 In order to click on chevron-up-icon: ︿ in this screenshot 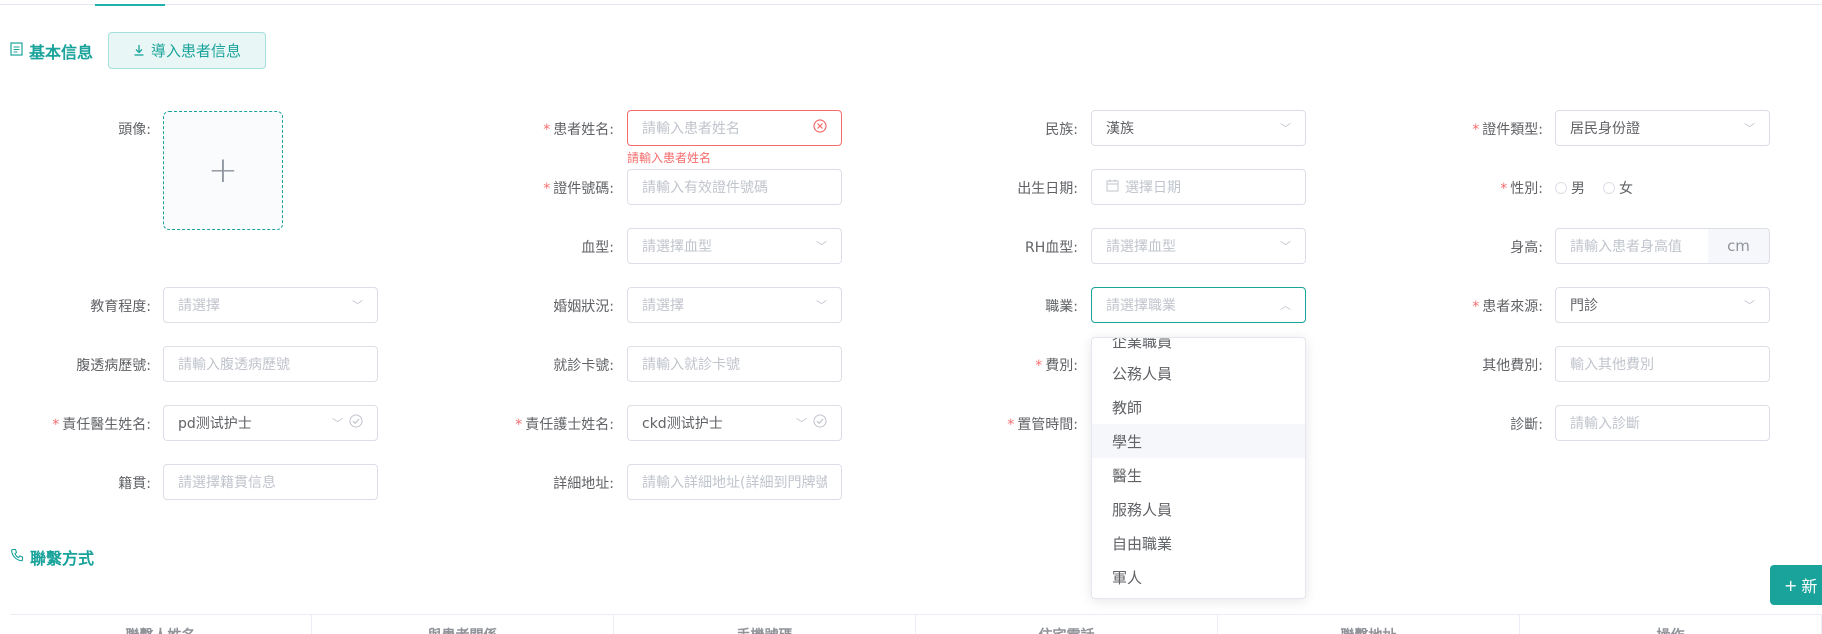, I will do `click(1285, 305)`.